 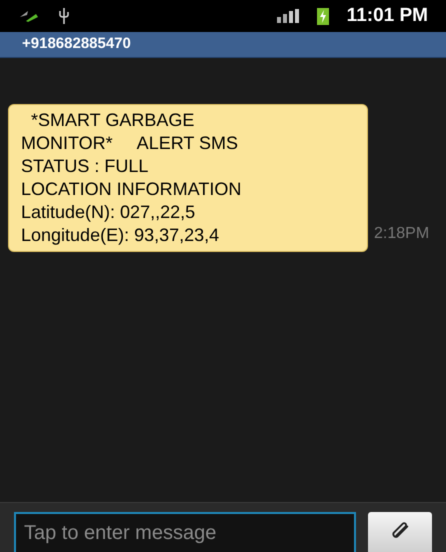 I want to click on message-line: Latitude(N): 027,,22,5, so click(x=108, y=212).